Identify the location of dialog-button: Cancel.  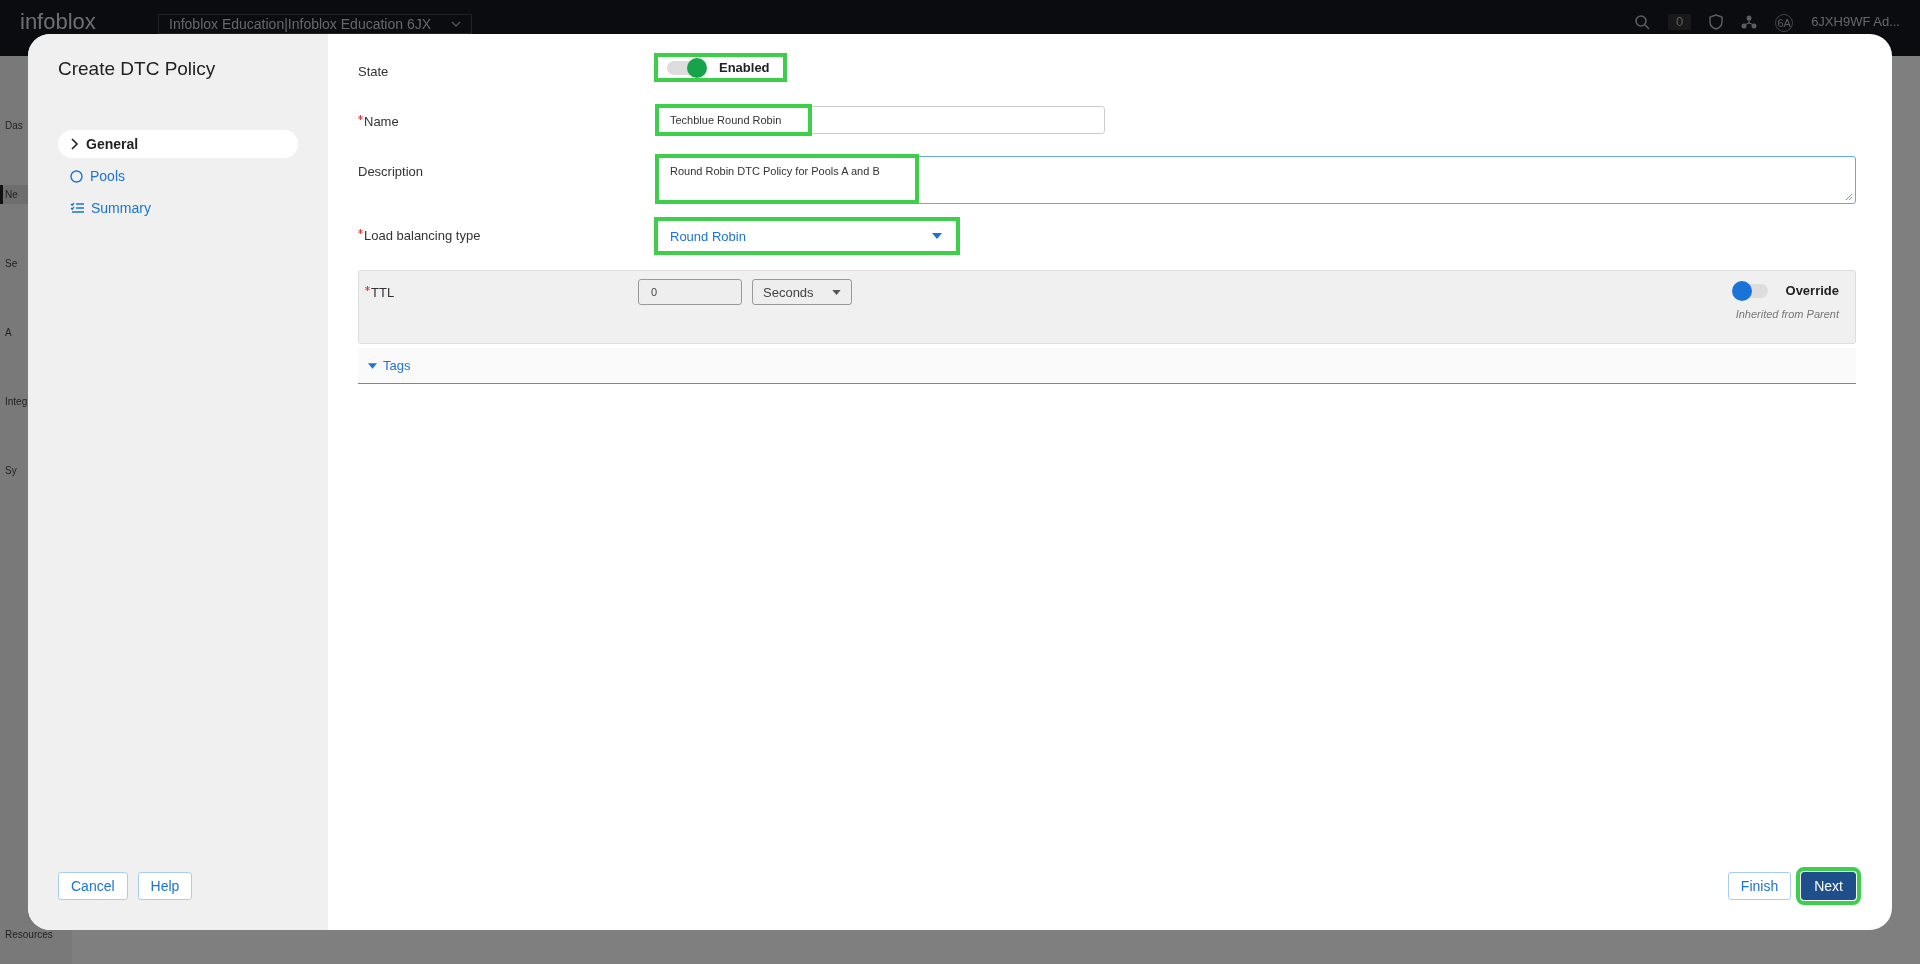
(93, 886).